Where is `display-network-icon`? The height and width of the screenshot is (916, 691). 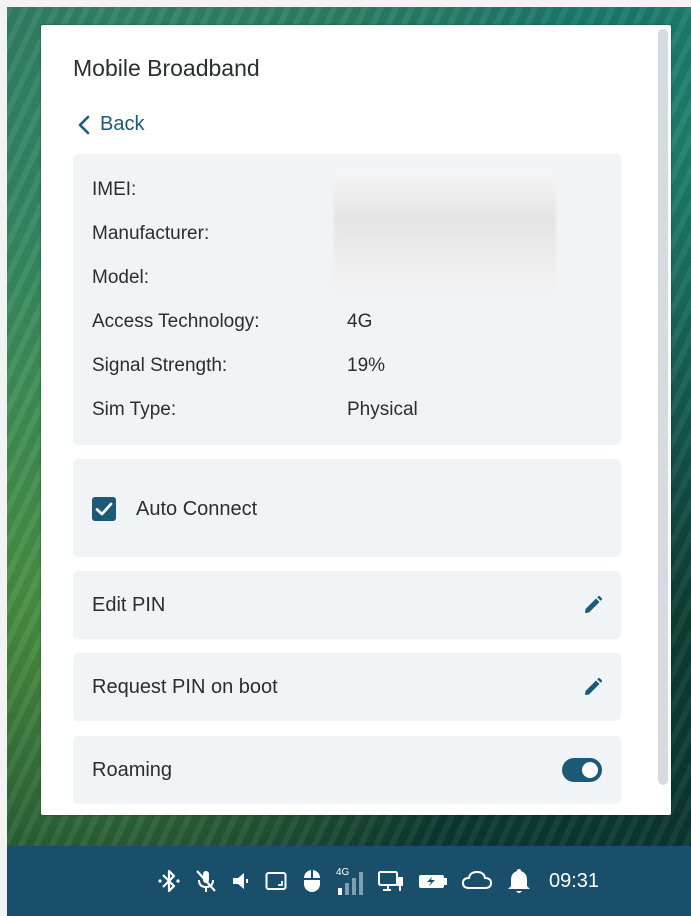
display-network-icon is located at coordinates (391, 881).